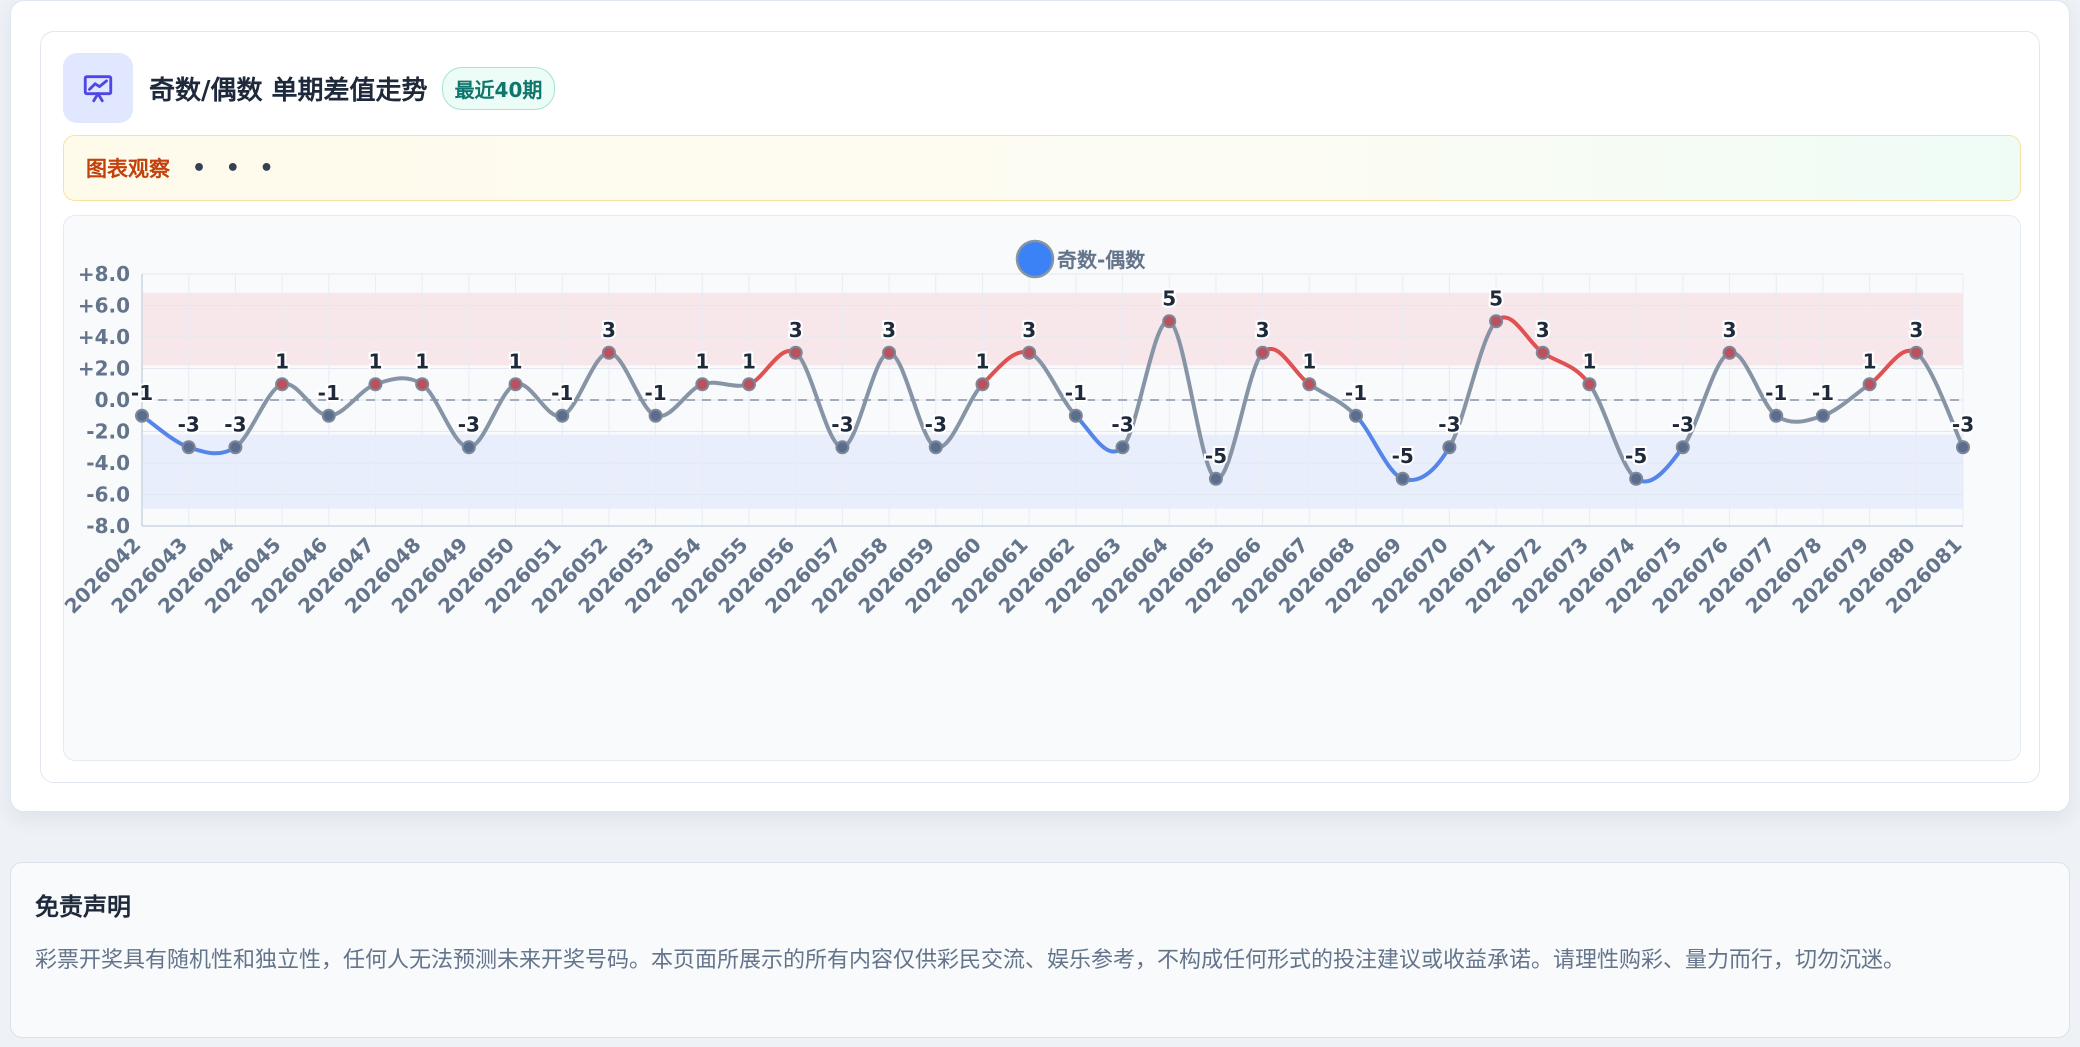  Describe the element at coordinates (104, 369) in the screenshot. I see `y-tick-label: +2.0` at that location.